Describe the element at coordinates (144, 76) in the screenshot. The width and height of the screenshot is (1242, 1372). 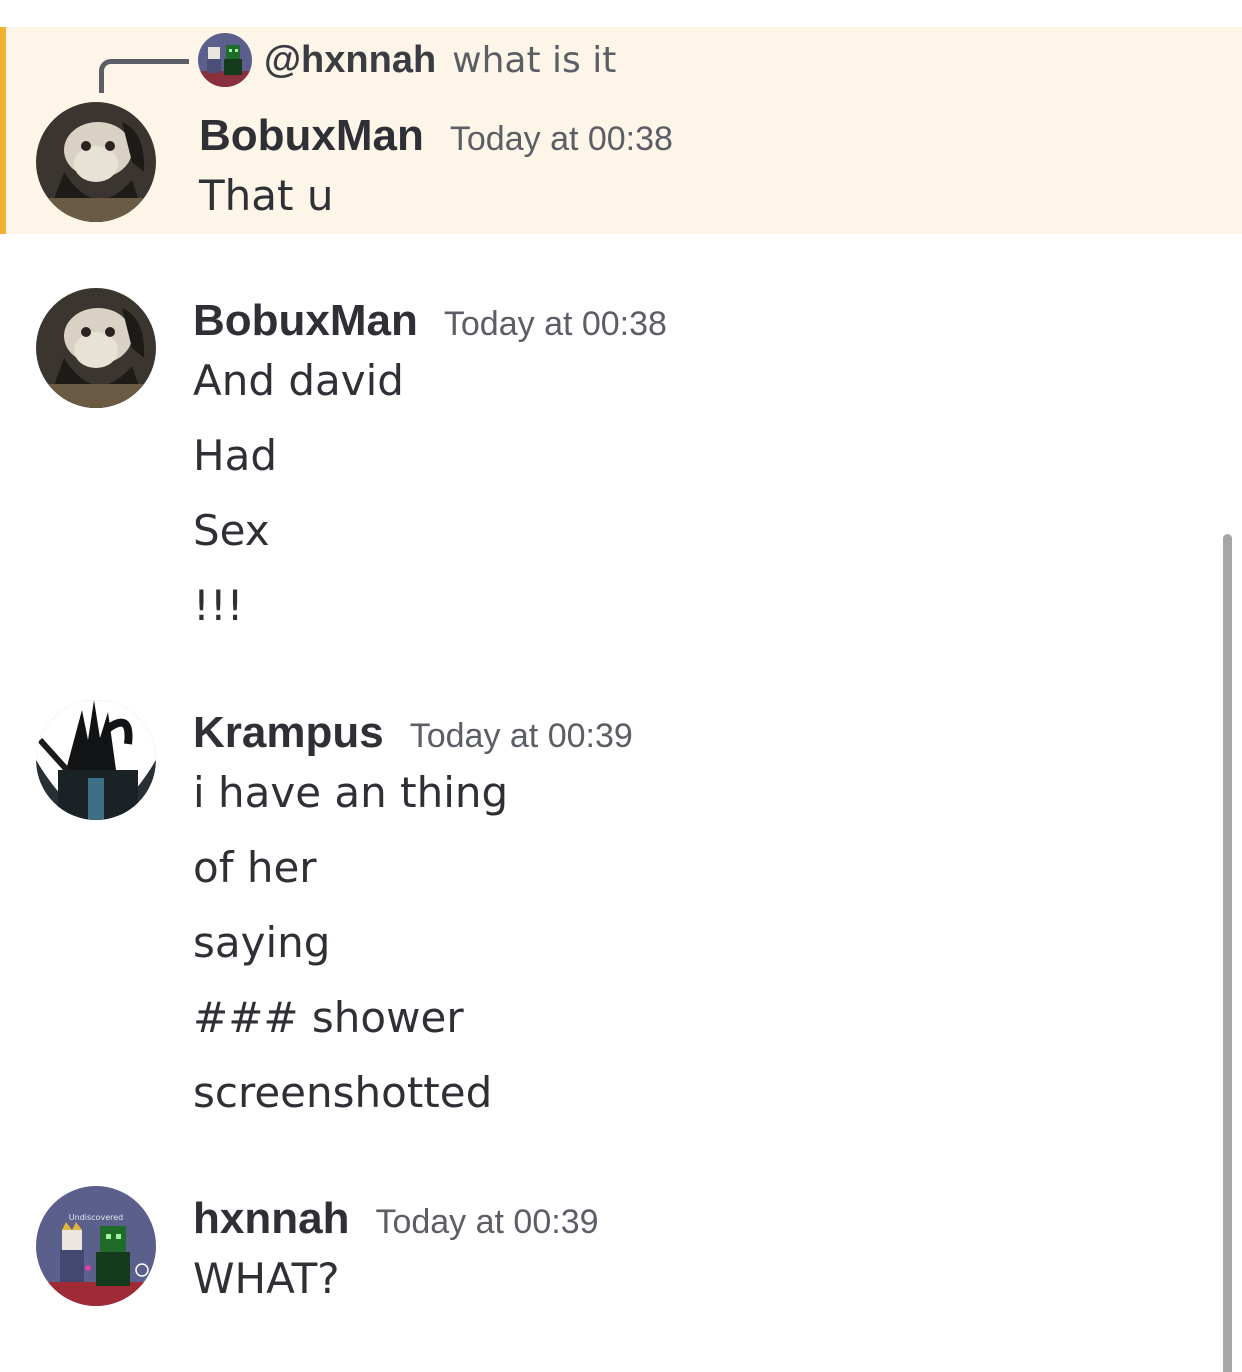
I see `reply-connector` at that location.